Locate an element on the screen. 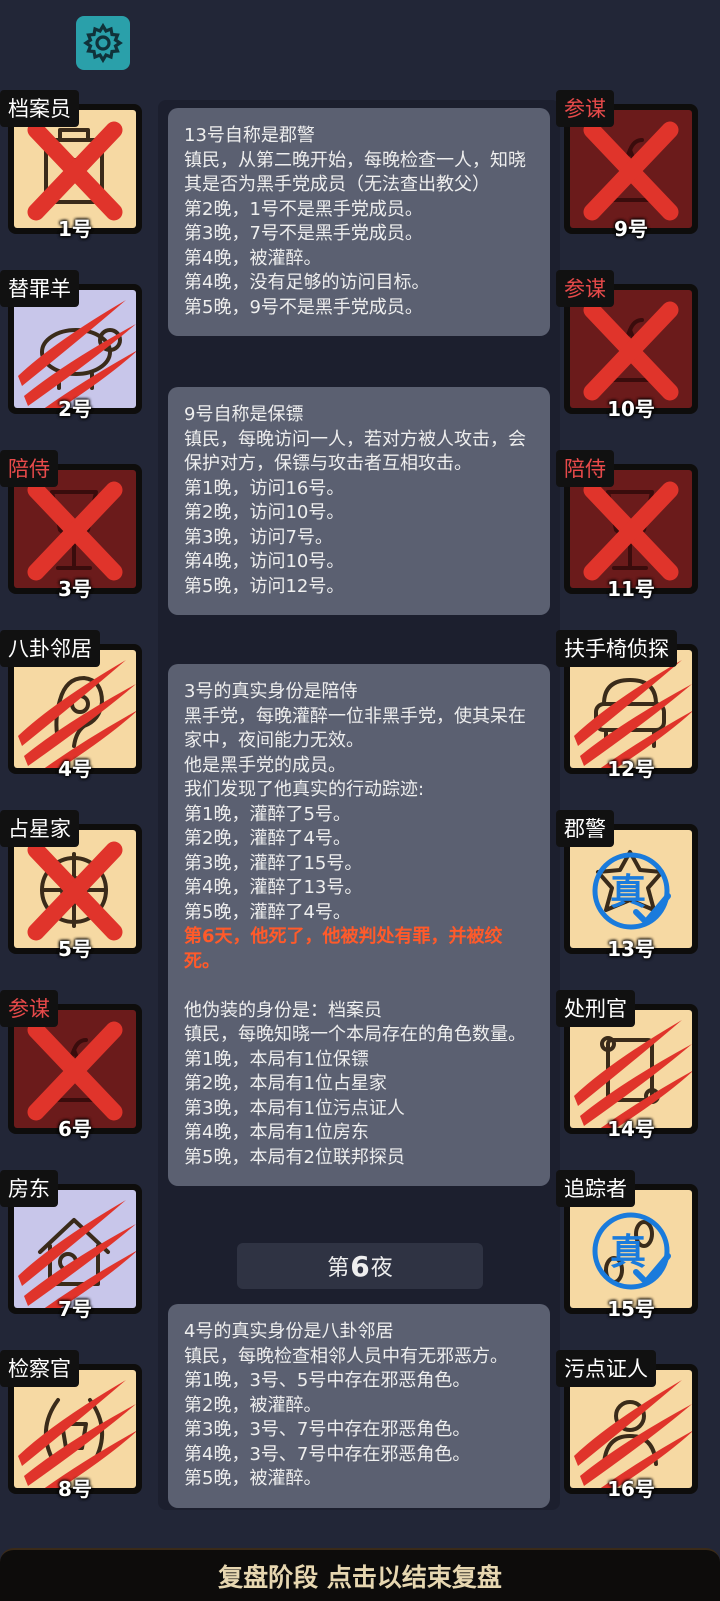  log-line: 13号自称是郡警 is located at coordinates (249, 135).